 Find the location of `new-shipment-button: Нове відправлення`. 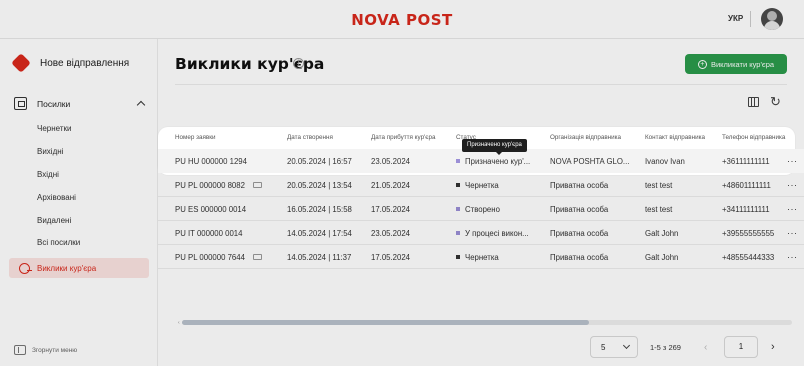

new-shipment-button: Нове відправлення is located at coordinates (69, 63).